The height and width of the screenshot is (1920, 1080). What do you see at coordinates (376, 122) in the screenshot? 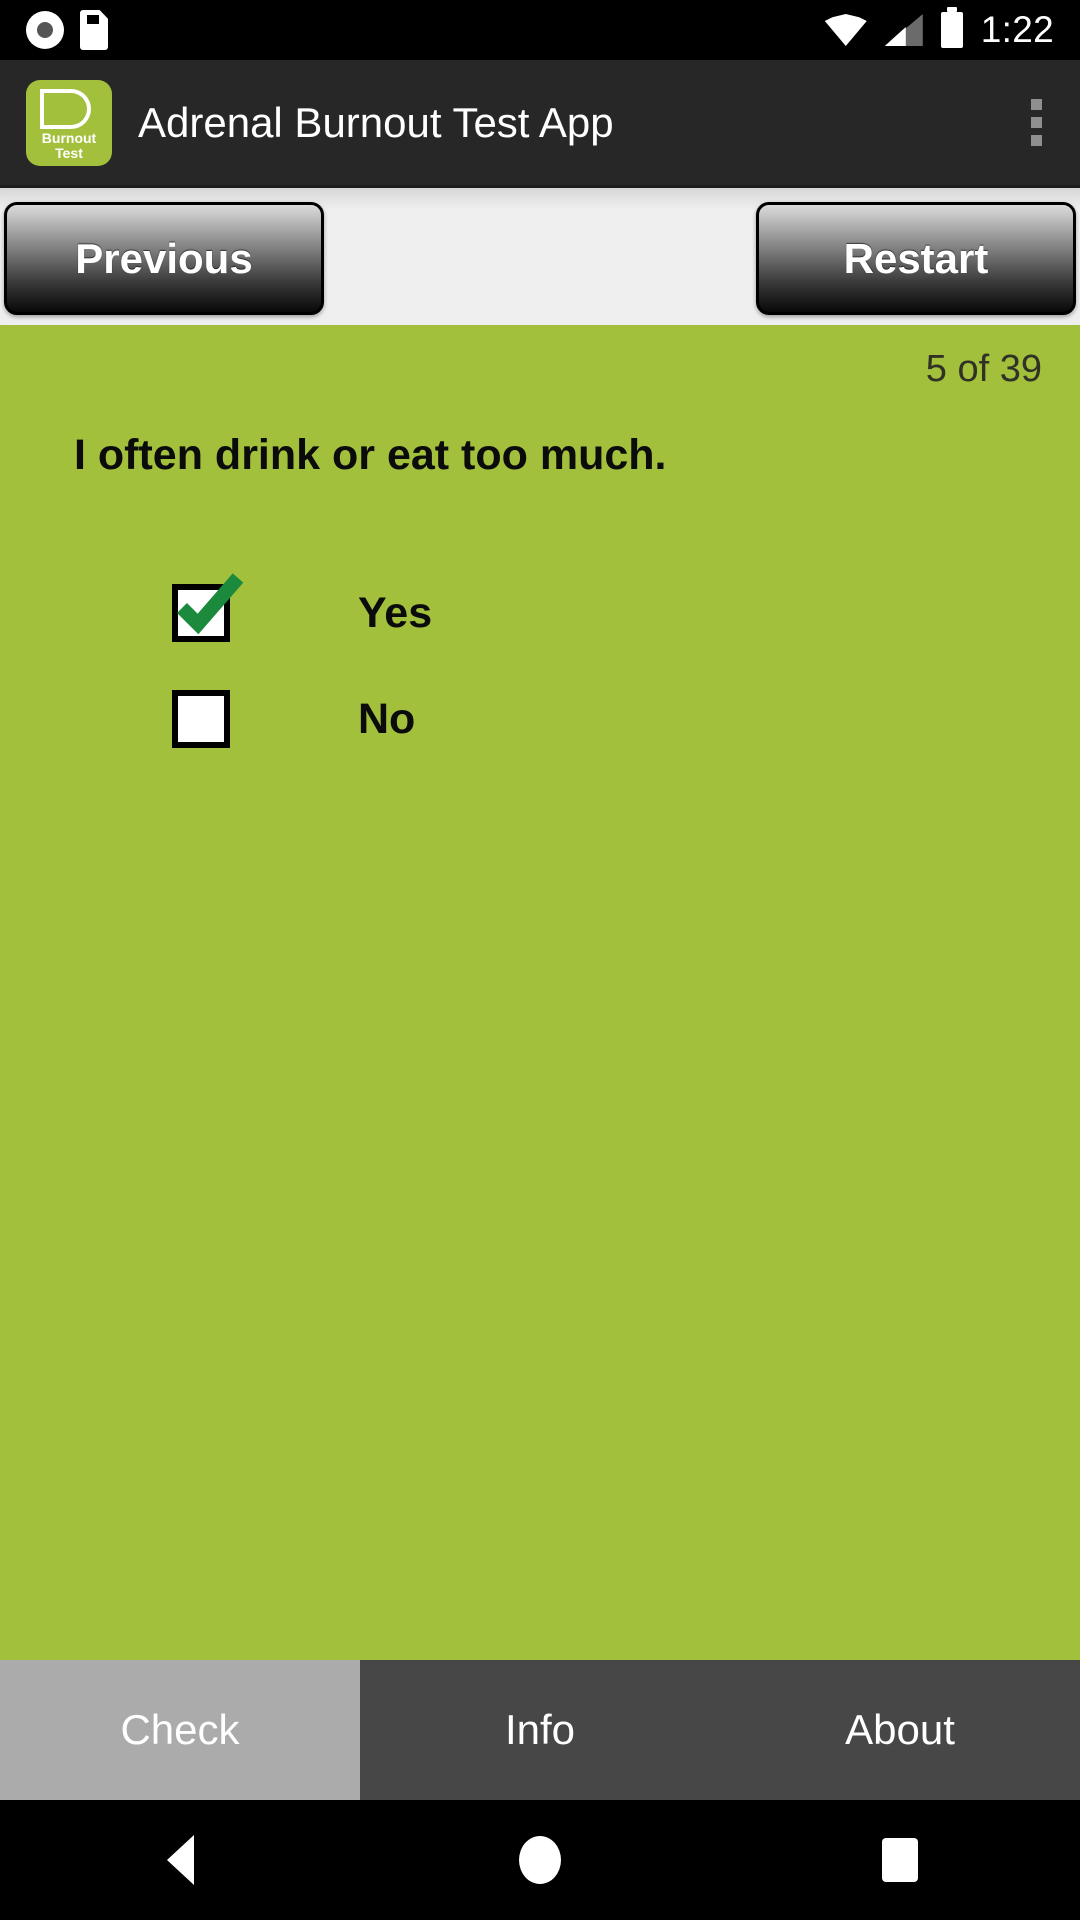
I see `app-title: Adrenal Burnout Test App` at bounding box center [376, 122].